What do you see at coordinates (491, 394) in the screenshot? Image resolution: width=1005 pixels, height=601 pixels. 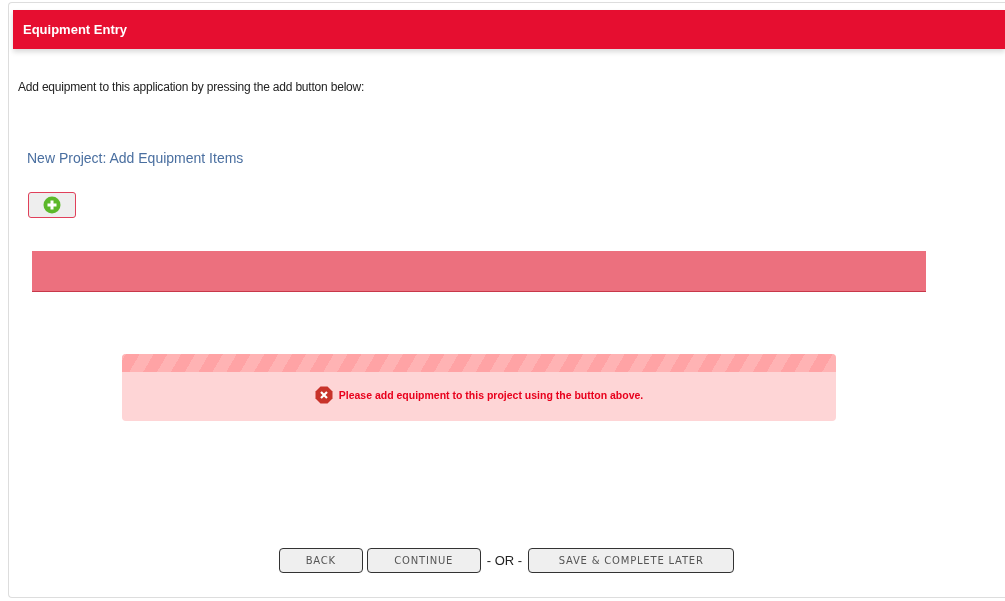 I see `alert-message: Please add equipment to this project using the button above.` at bounding box center [491, 394].